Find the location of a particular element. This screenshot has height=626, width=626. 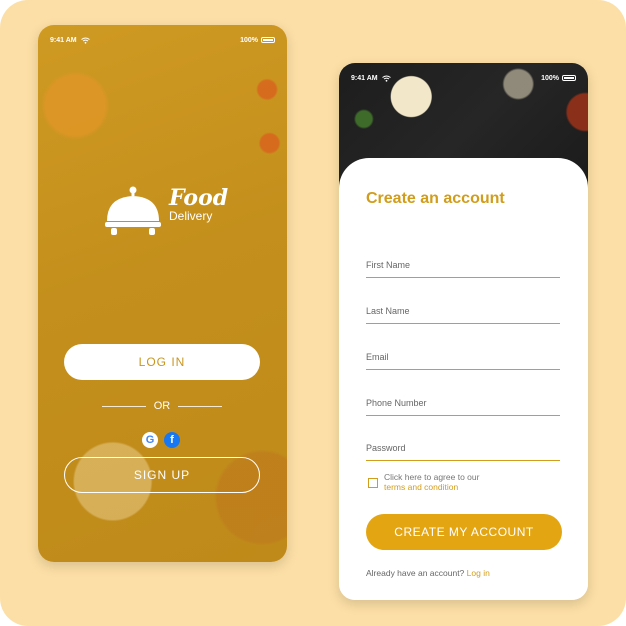

facebook-icon: f is located at coordinates (172, 440).